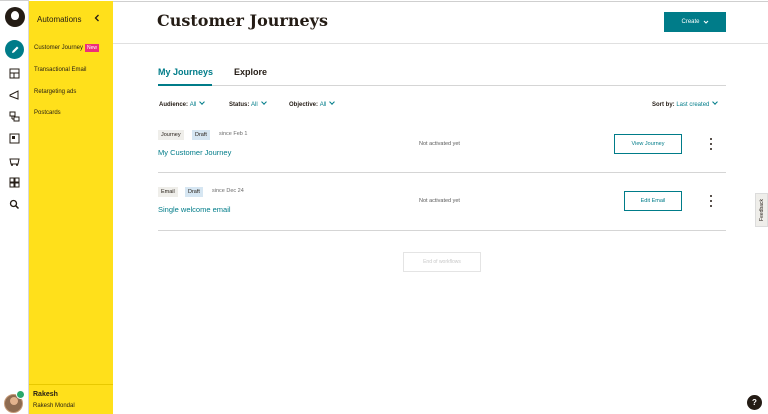  What do you see at coordinates (194, 209) in the screenshot?
I see `workflow-name-link: Single welcome email` at bounding box center [194, 209].